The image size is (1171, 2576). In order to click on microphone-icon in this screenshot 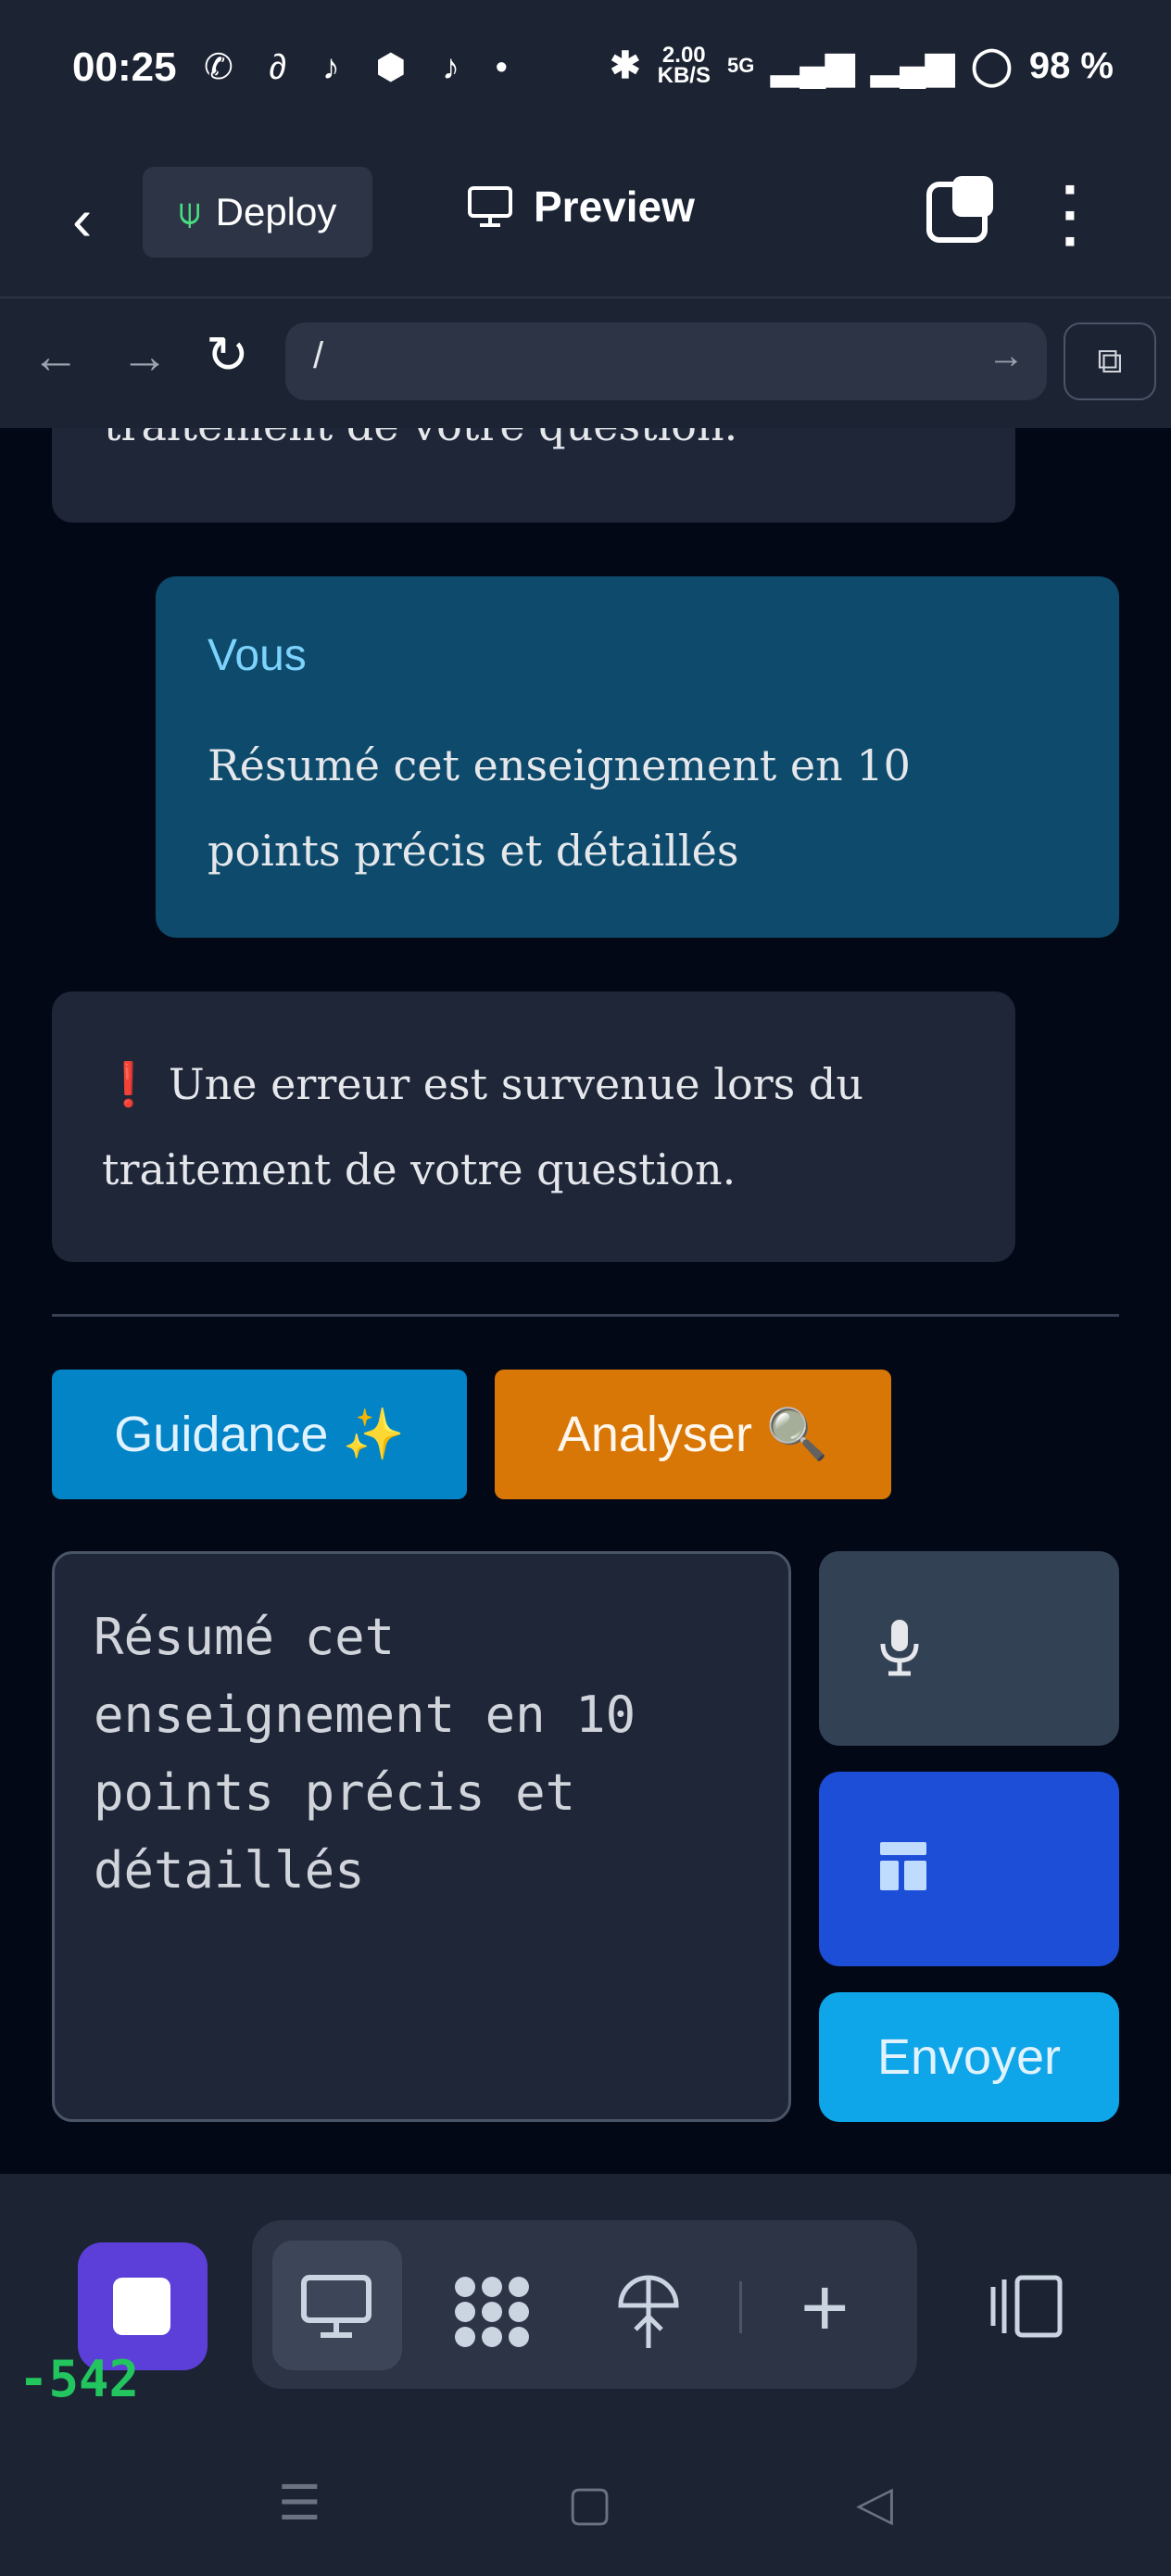, I will do `click(900, 1648)`.